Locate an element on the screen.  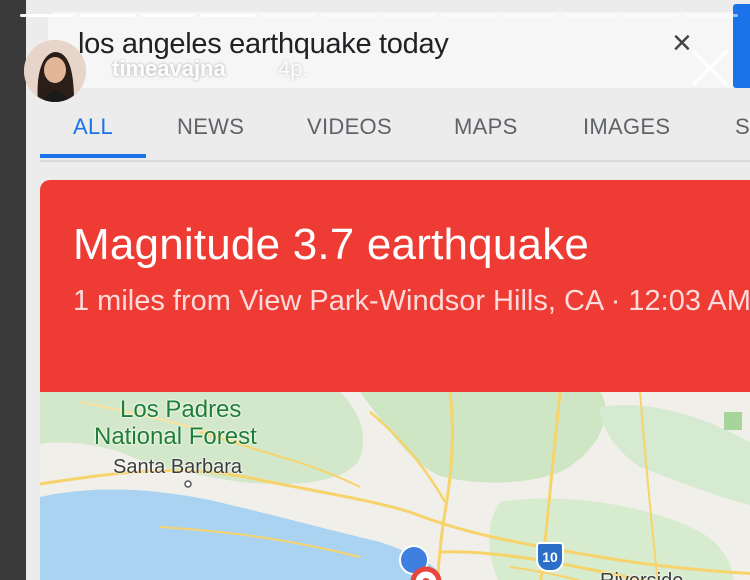
tabs-divider is located at coordinates (395, 161).